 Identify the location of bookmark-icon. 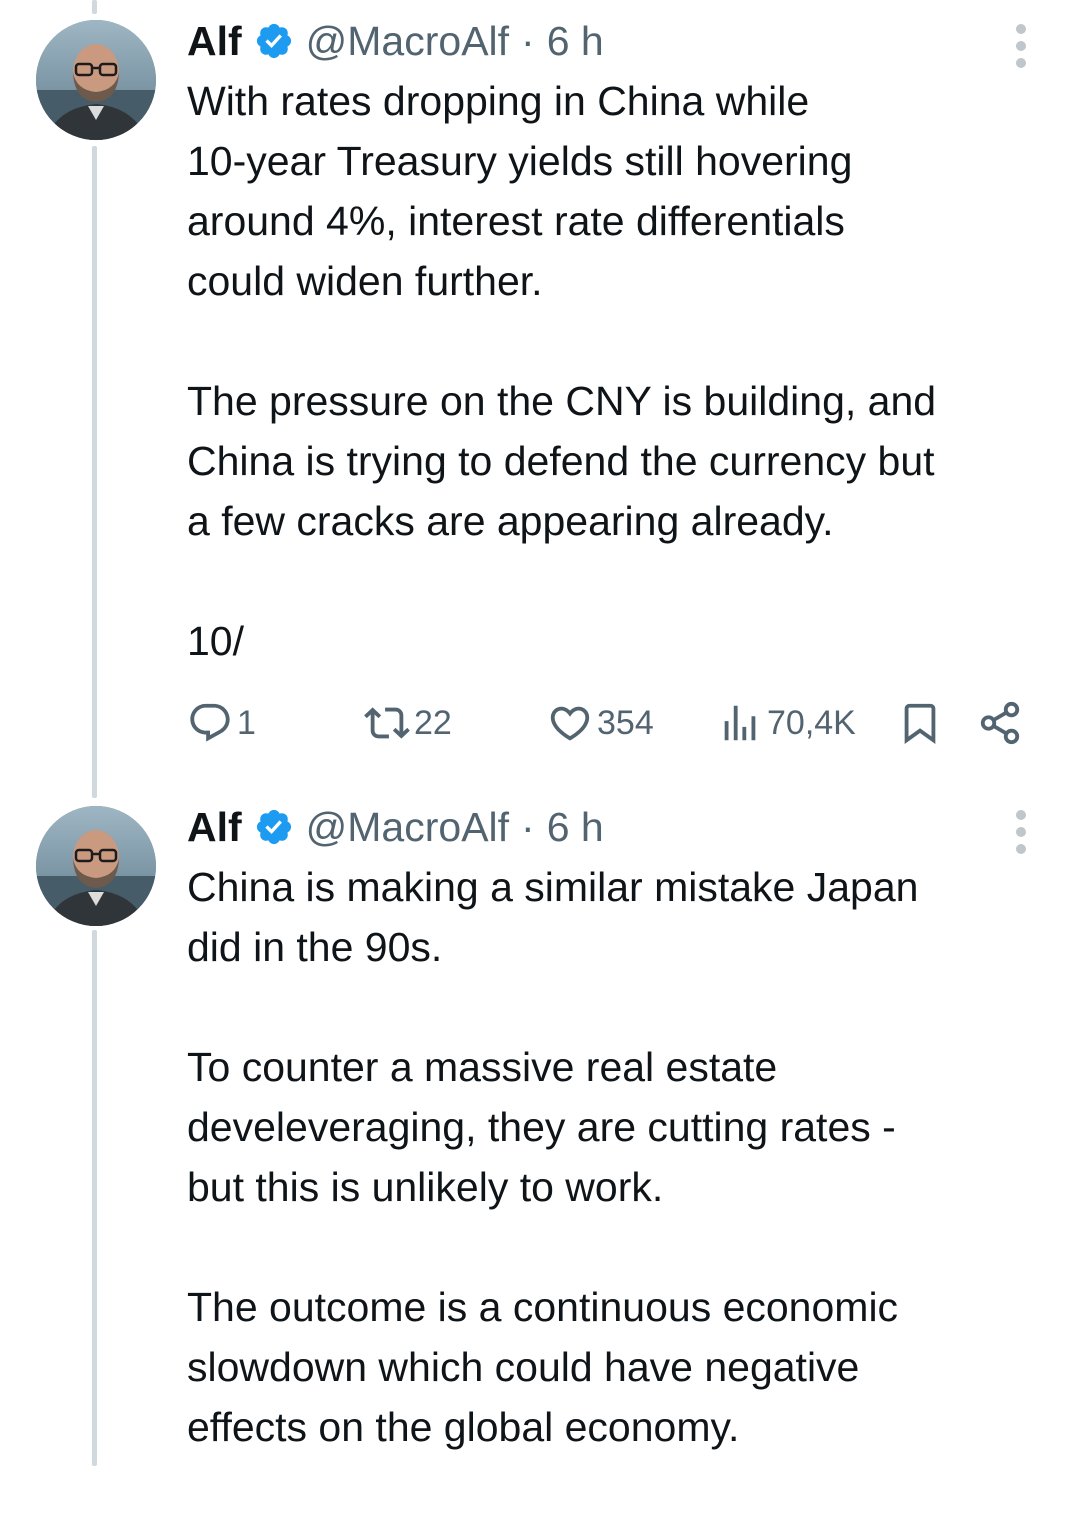
(920, 723).